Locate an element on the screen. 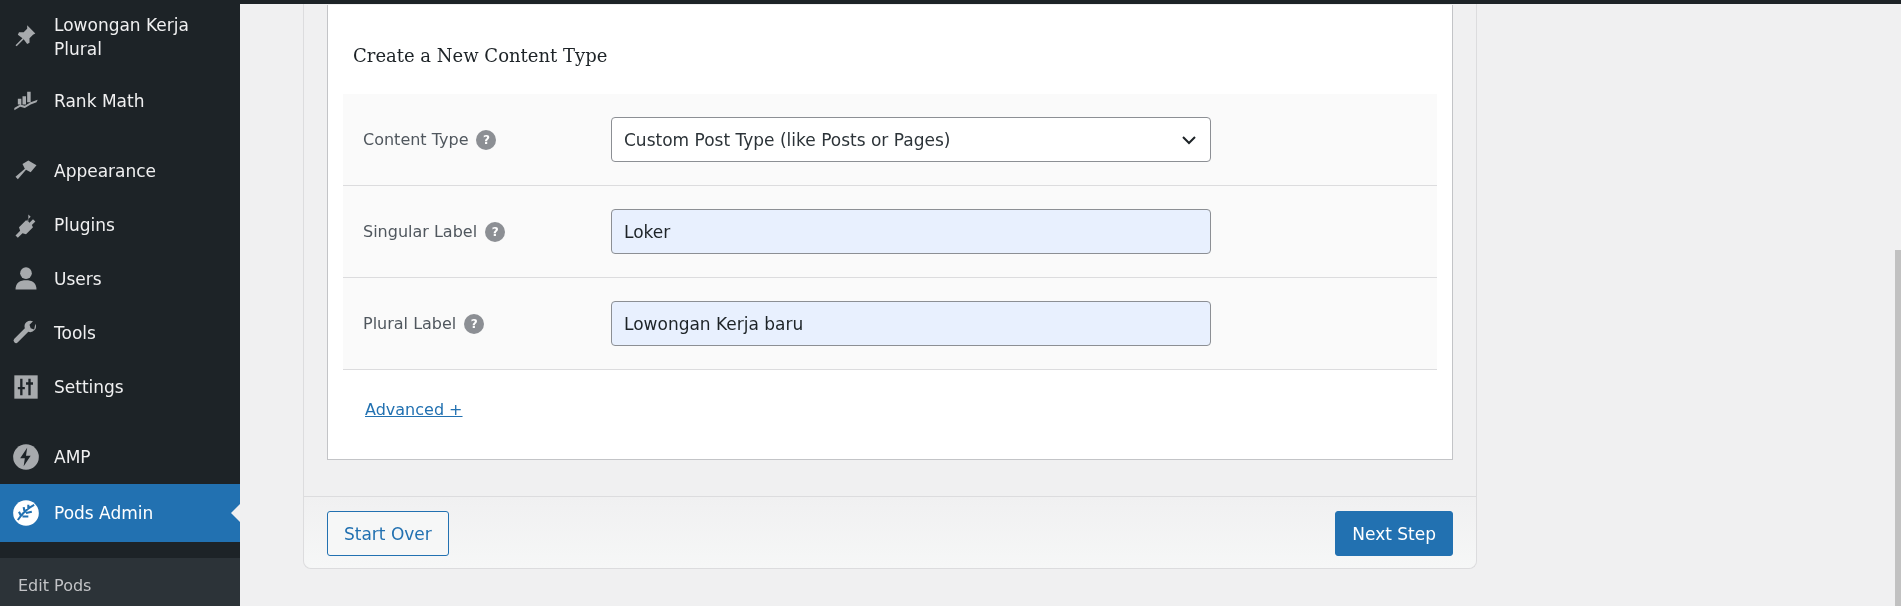  field-label: Plural Label is located at coordinates (410, 323).